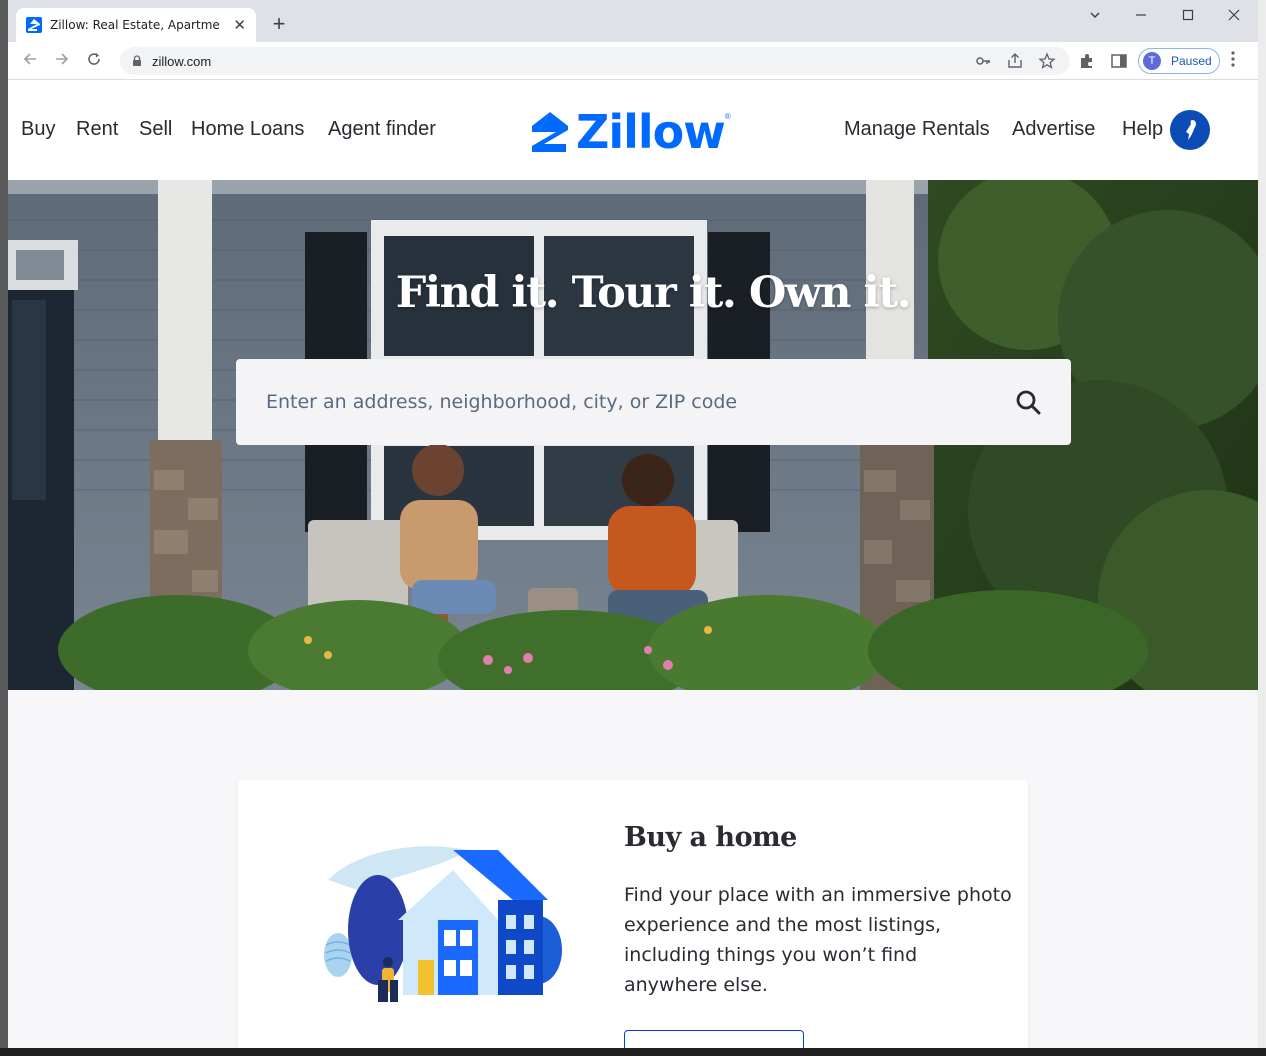 The height and width of the screenshot is (1056, 1266). Describe the element at coordinates (595, 61) in the screenshot. I see `address-bar: zillow.com` at that location.